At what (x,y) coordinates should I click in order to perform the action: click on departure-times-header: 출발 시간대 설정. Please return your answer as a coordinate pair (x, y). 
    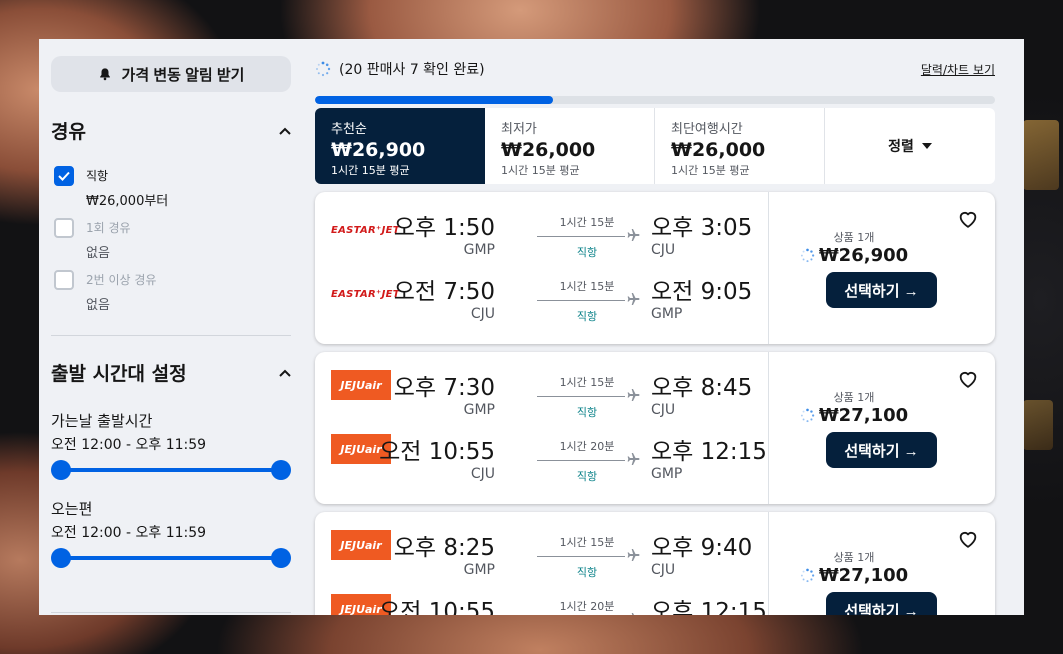
    Looking at the image, I should click on (171, 372).